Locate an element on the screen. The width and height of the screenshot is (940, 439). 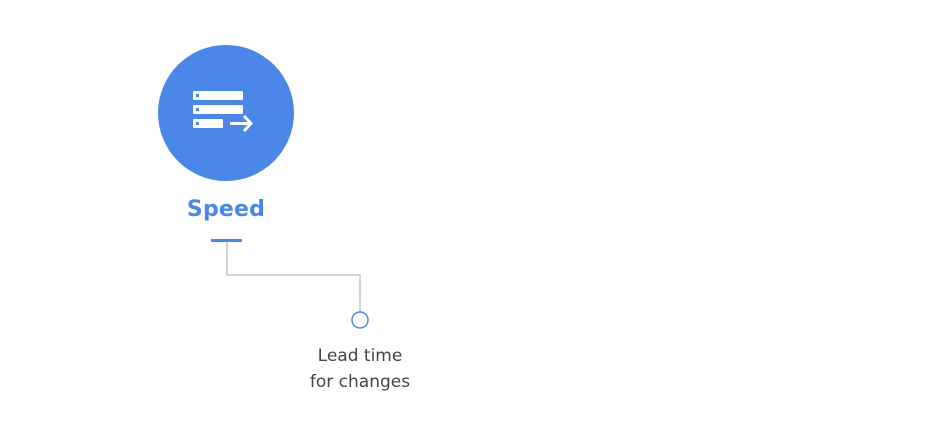
metric-label-line2: for changes is located at coordinates (360, 382).